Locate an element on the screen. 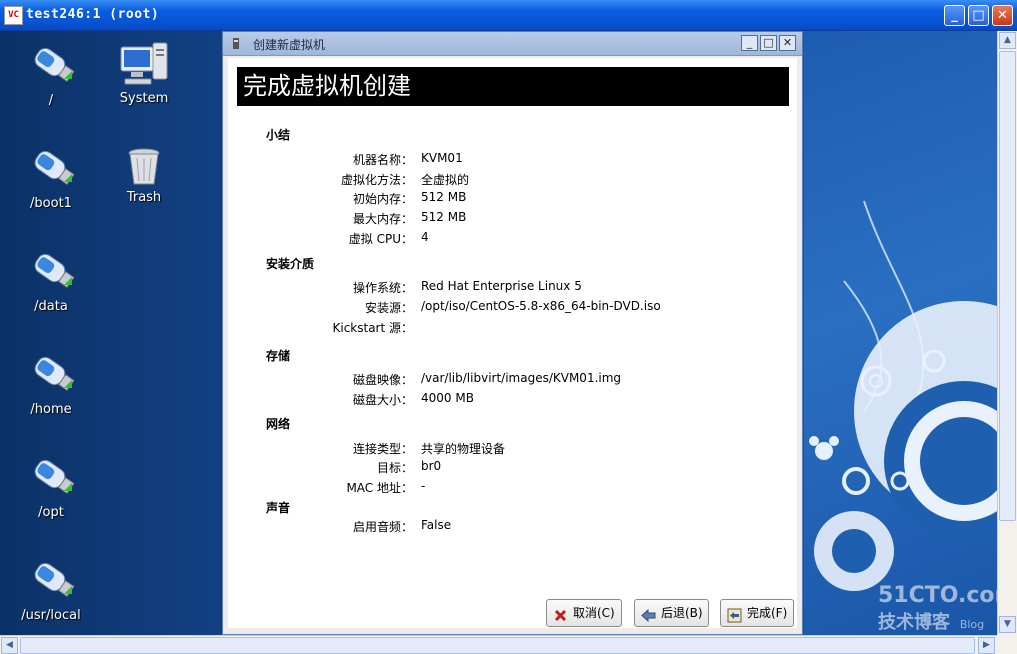  summary-row: 初始内存： 512 MB is located at coordinates (528, 199).